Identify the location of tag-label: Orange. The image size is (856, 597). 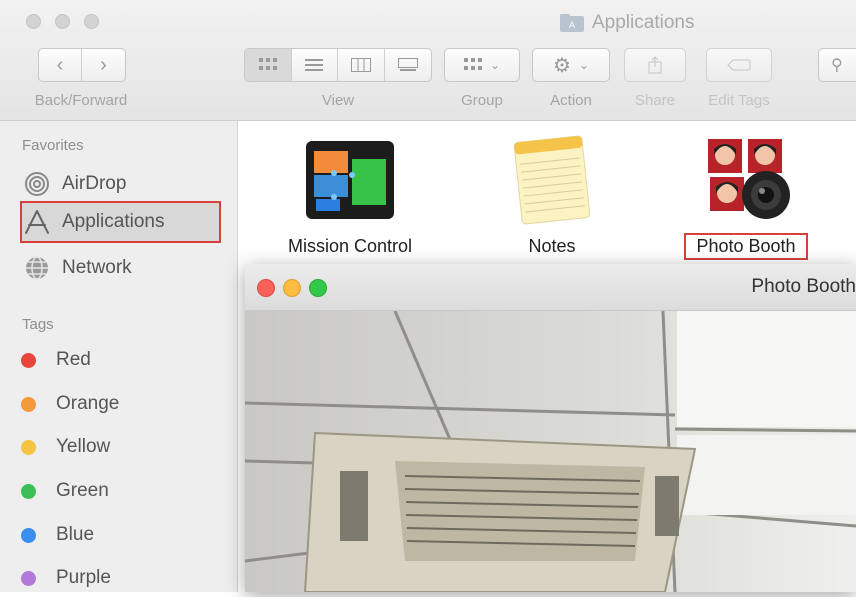
(88, 403).